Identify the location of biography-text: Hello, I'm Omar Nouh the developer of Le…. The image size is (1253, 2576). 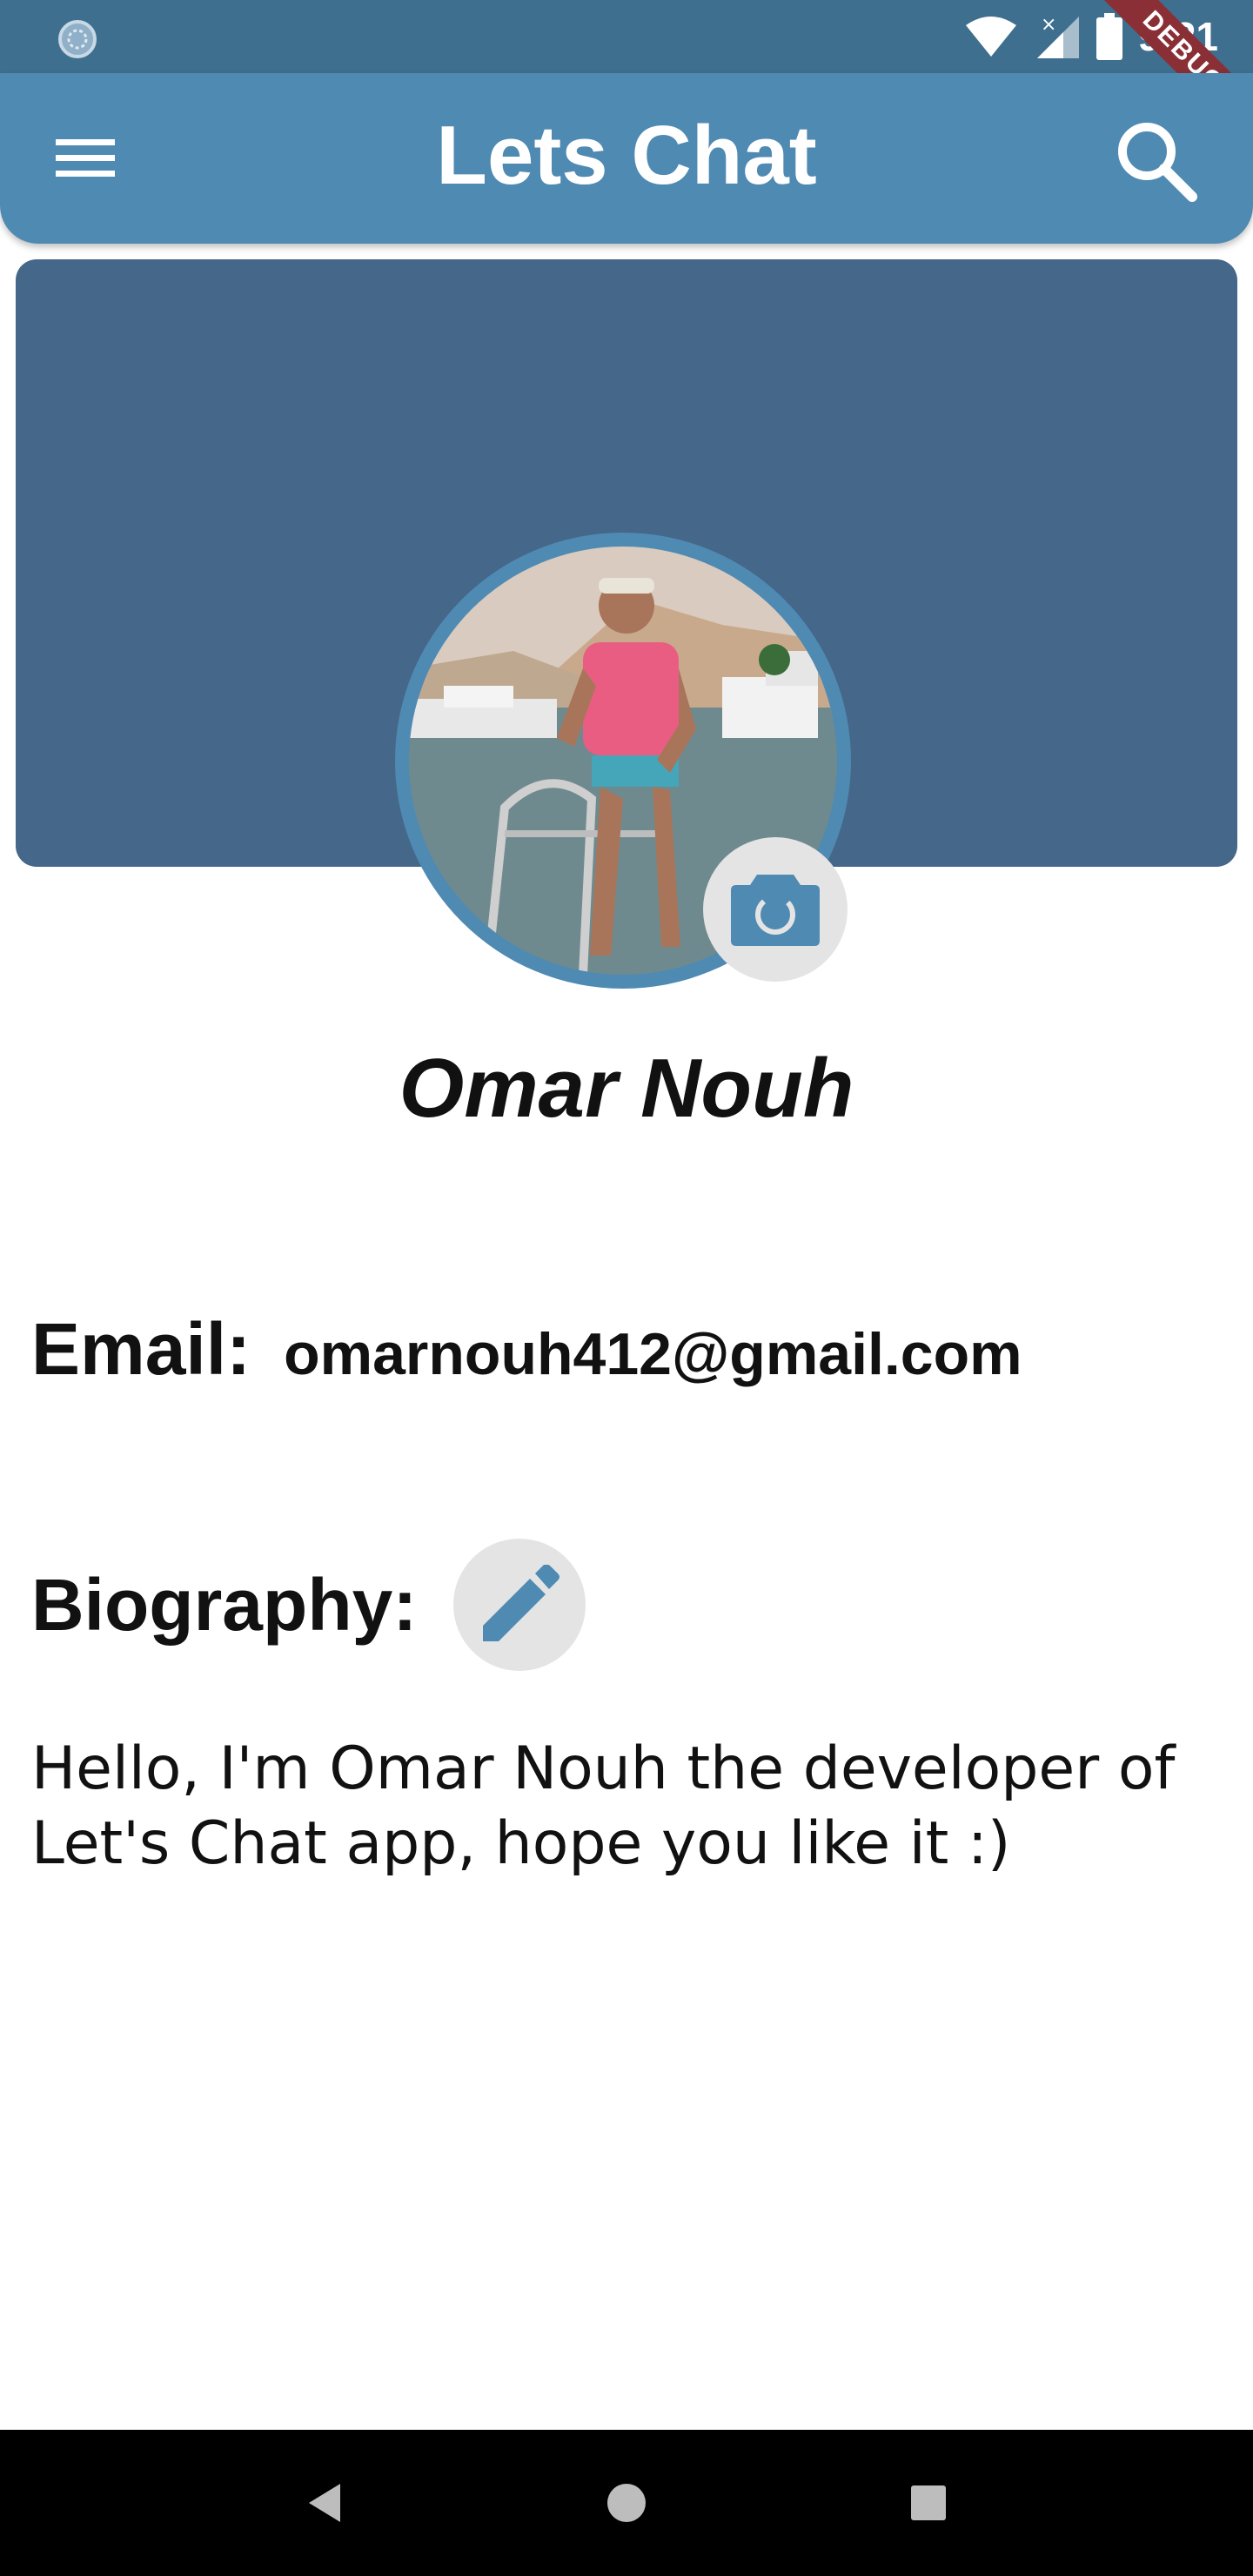
(603, 1806).